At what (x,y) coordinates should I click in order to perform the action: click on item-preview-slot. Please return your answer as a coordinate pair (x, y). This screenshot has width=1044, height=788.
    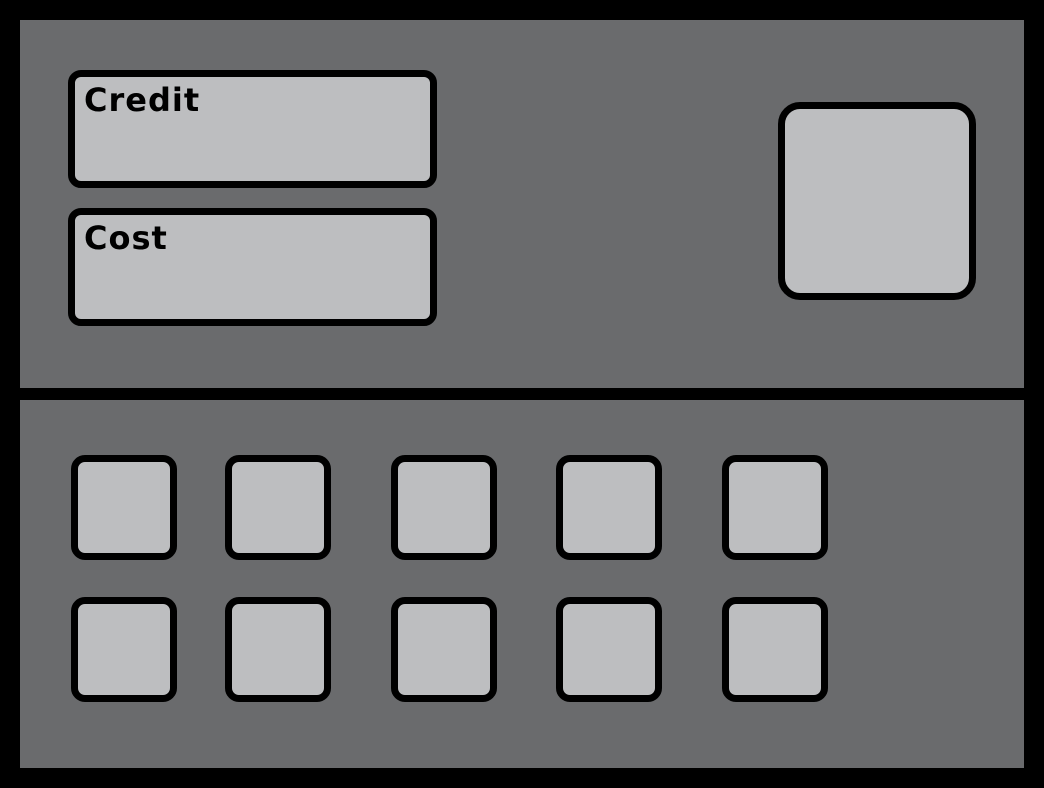
    Looking at the image, I should click on (877, 201).